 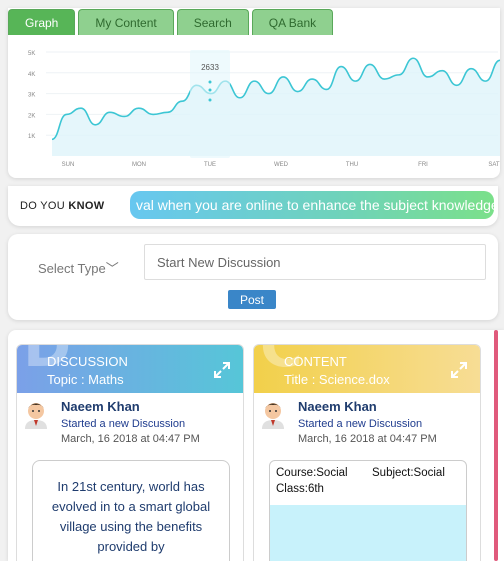 What do you see at coordinates (315, 361) in the screenshot?
I see `card-type: CONTENT` at bounding box center [315, 361].